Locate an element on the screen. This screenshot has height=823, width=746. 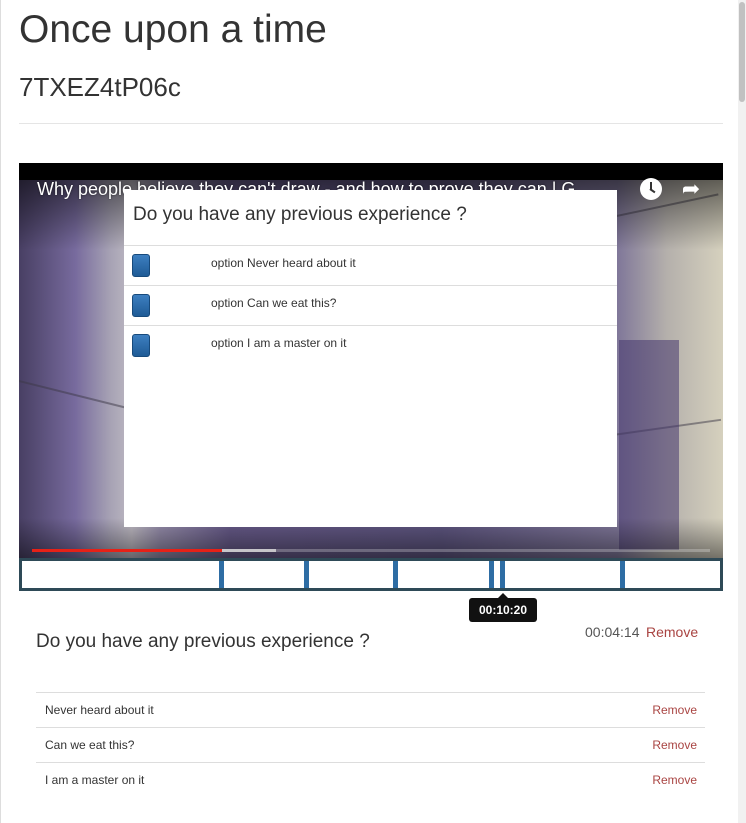
answer-text: Never heard about it is located at coordinates (99, 710).